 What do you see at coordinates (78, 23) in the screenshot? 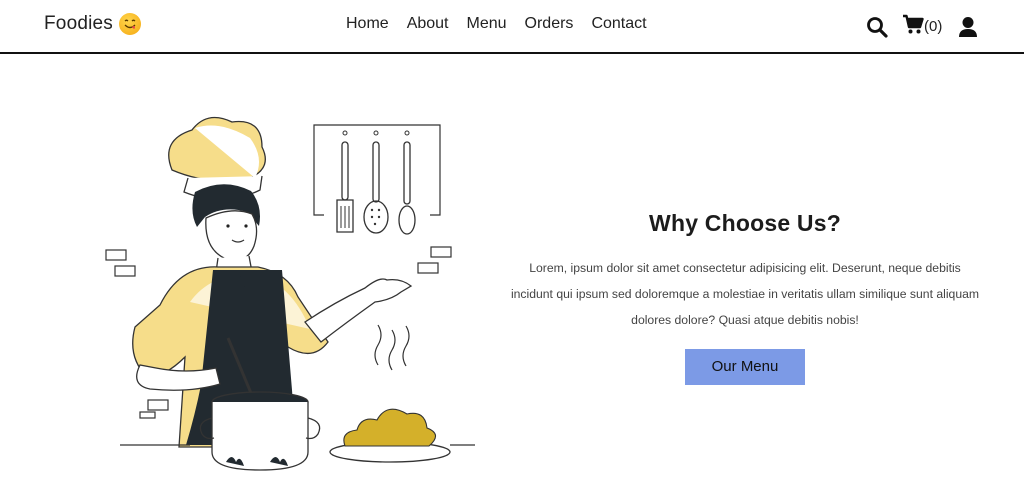
I see `brand-name: Foodies` at bounding box center [78, 23].